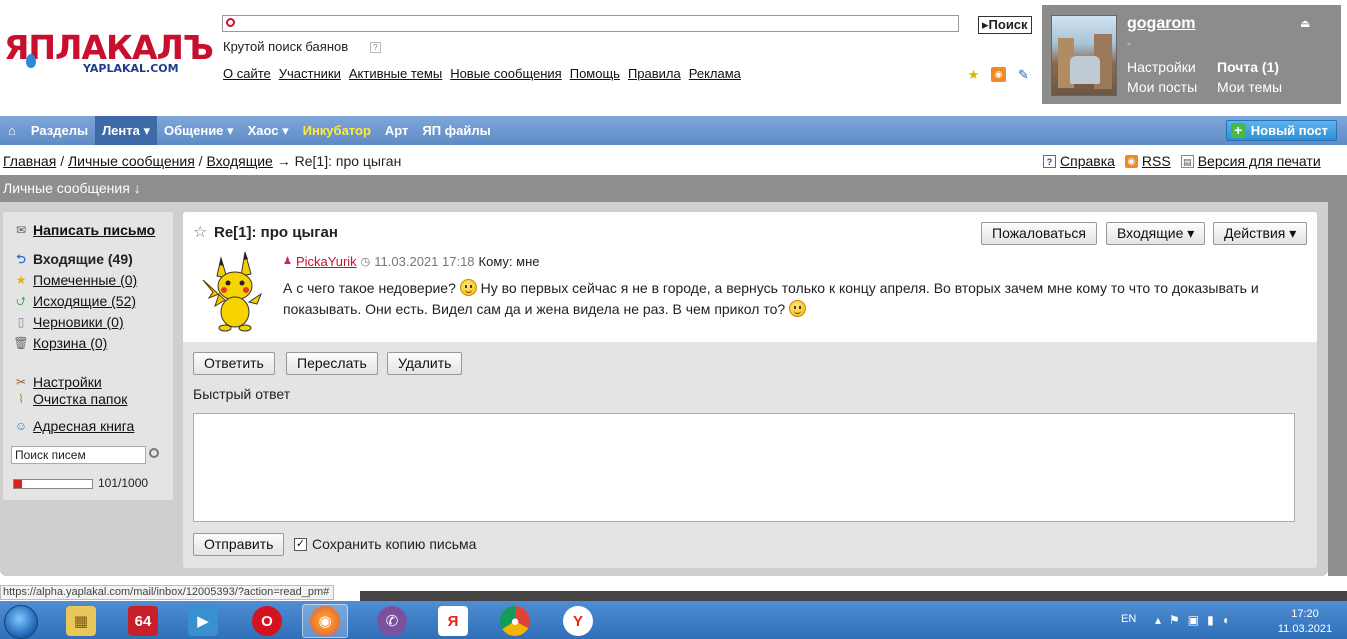  What do you see at coordinates (131, 161) in the screenshot?
I see `breadcrumb-pm: Личные сообщения` at bounding box center [131, 161].